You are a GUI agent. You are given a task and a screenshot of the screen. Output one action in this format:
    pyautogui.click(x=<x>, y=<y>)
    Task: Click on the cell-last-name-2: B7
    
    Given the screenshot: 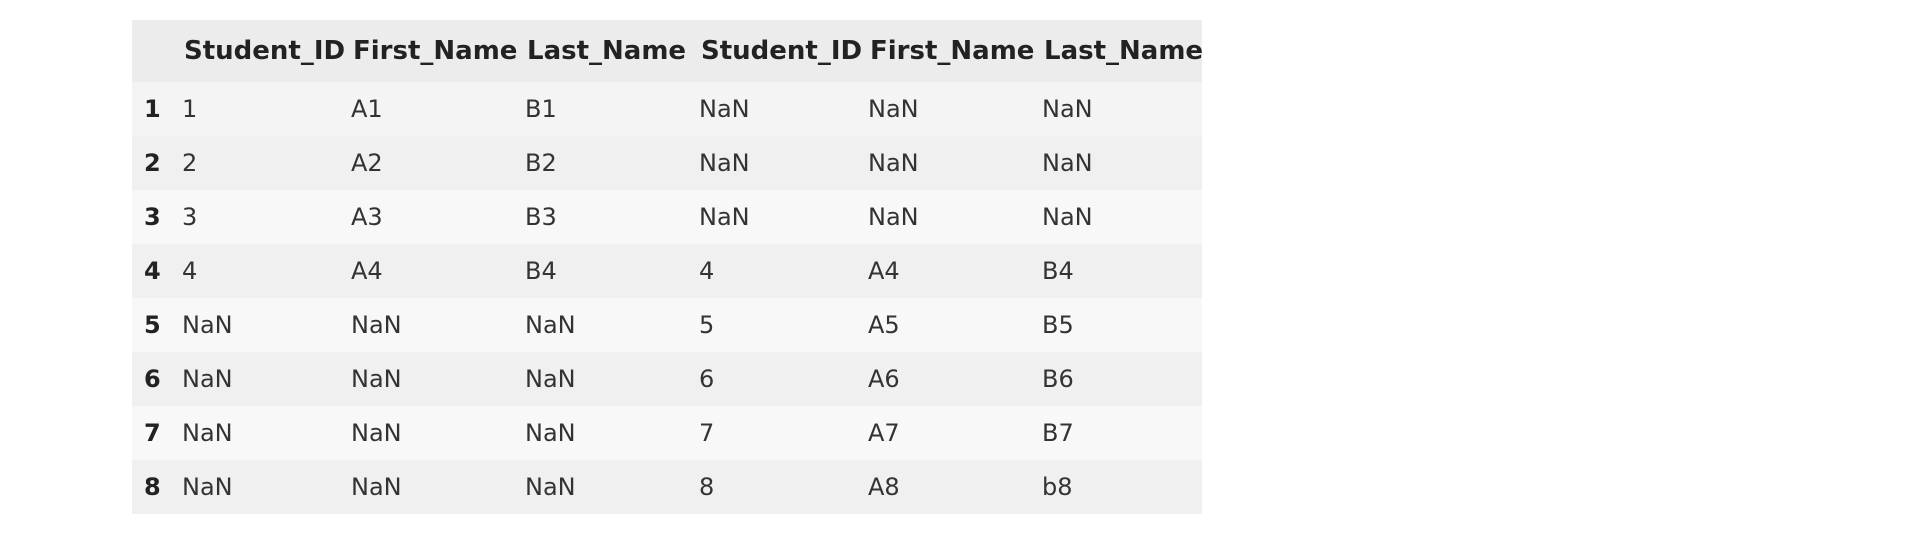 What is the action you would take?
    pyautogui.click(x=1058, y=433)
    